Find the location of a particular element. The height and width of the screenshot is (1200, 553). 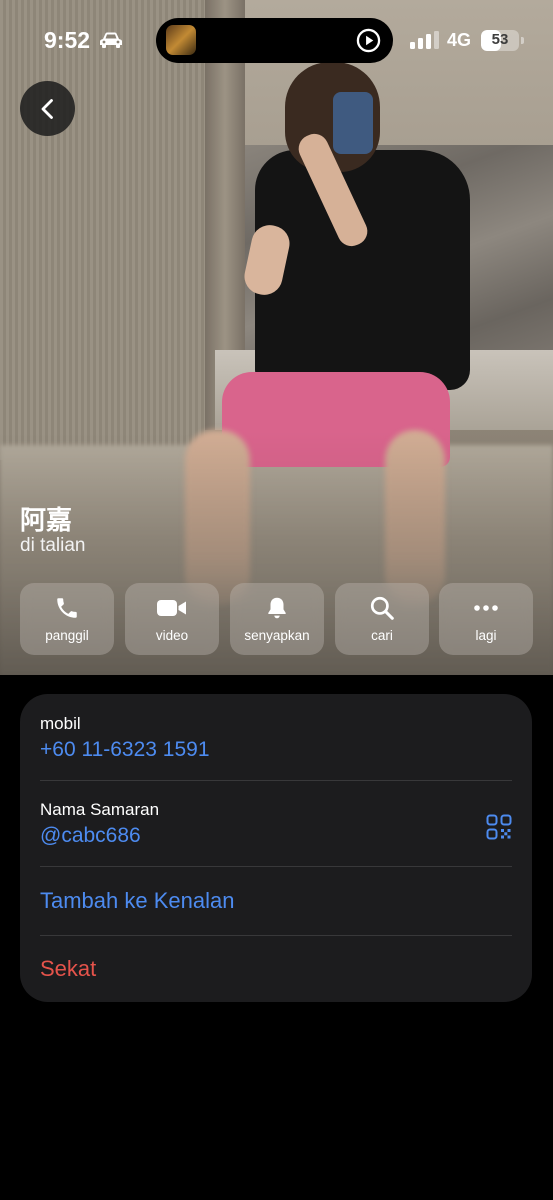

battery-icon: 53 is located at coordinates (500, 40).